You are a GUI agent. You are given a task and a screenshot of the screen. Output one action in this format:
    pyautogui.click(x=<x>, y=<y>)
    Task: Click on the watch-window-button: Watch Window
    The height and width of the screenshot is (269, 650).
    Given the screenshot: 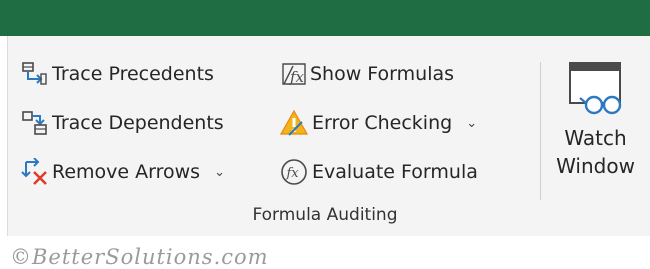 What is the action you would take?
    pyautogui.click(x=595, y=128)
    